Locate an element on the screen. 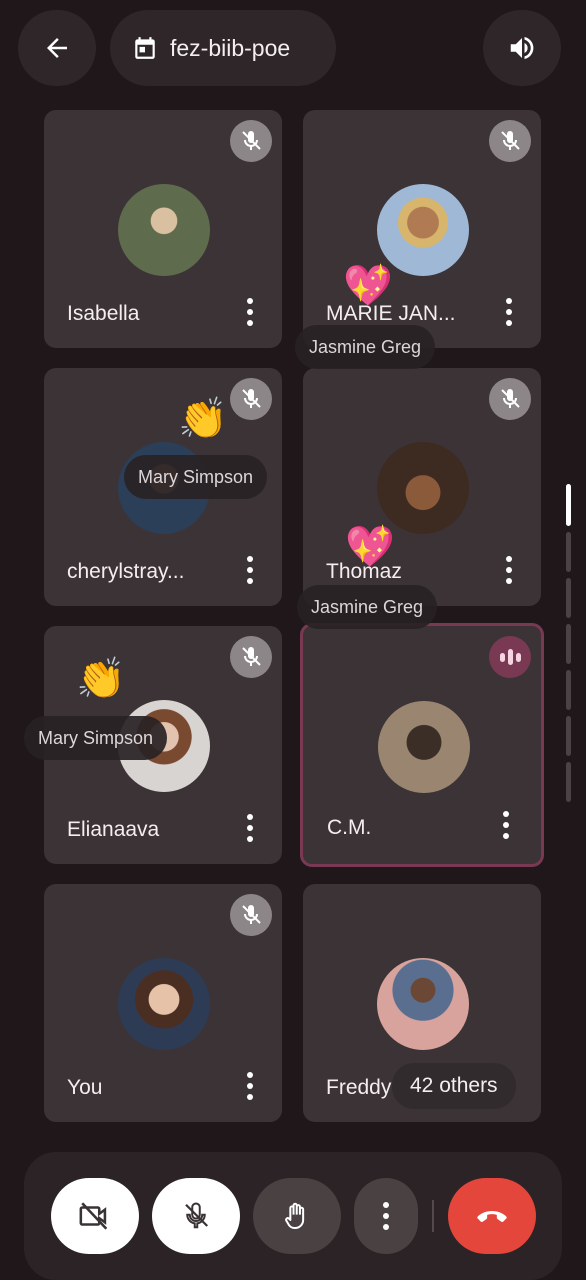 This screenshot has width=586, height=1280. raise-hand-button is located at coordinates (297, 1216).